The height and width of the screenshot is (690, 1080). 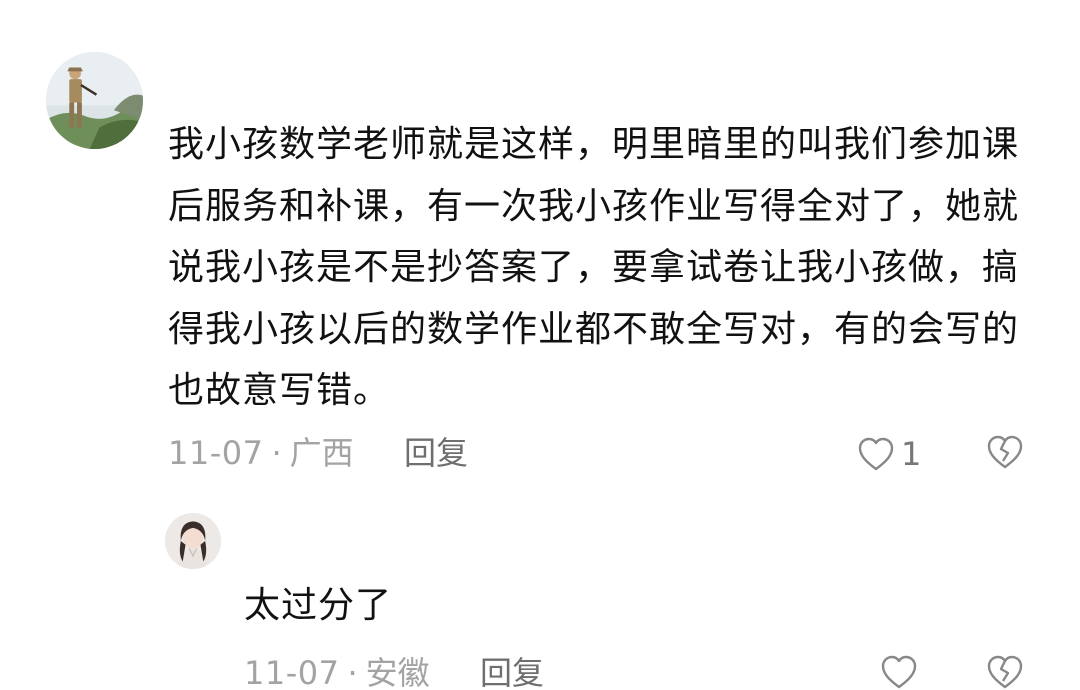 I want to click on reply-button: 回复, so click(x=436, y=453).